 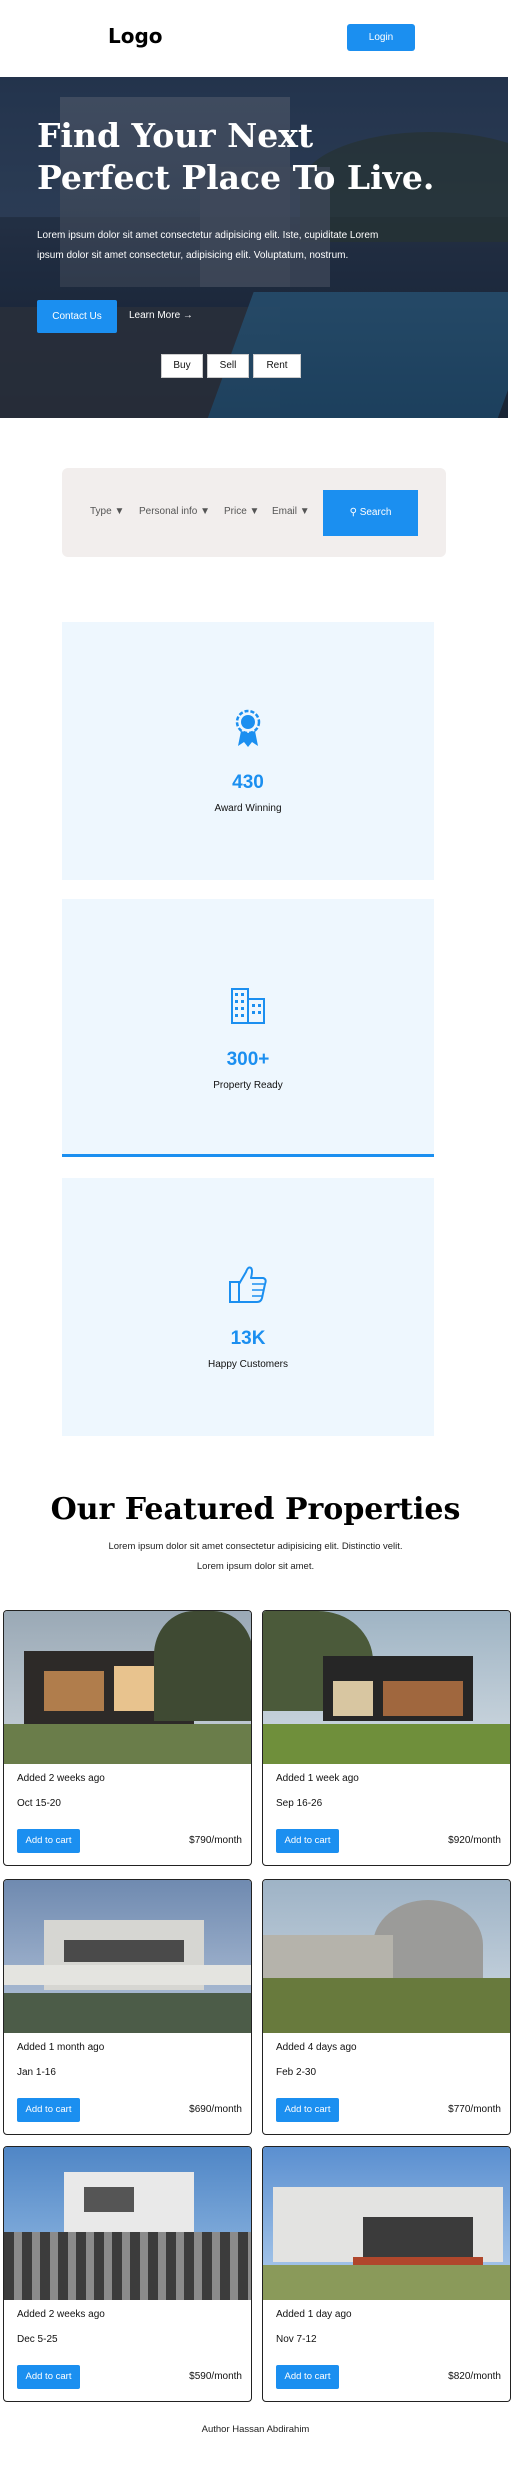 I want to click on property-price: $820/month, so click(x=474, y=2376).